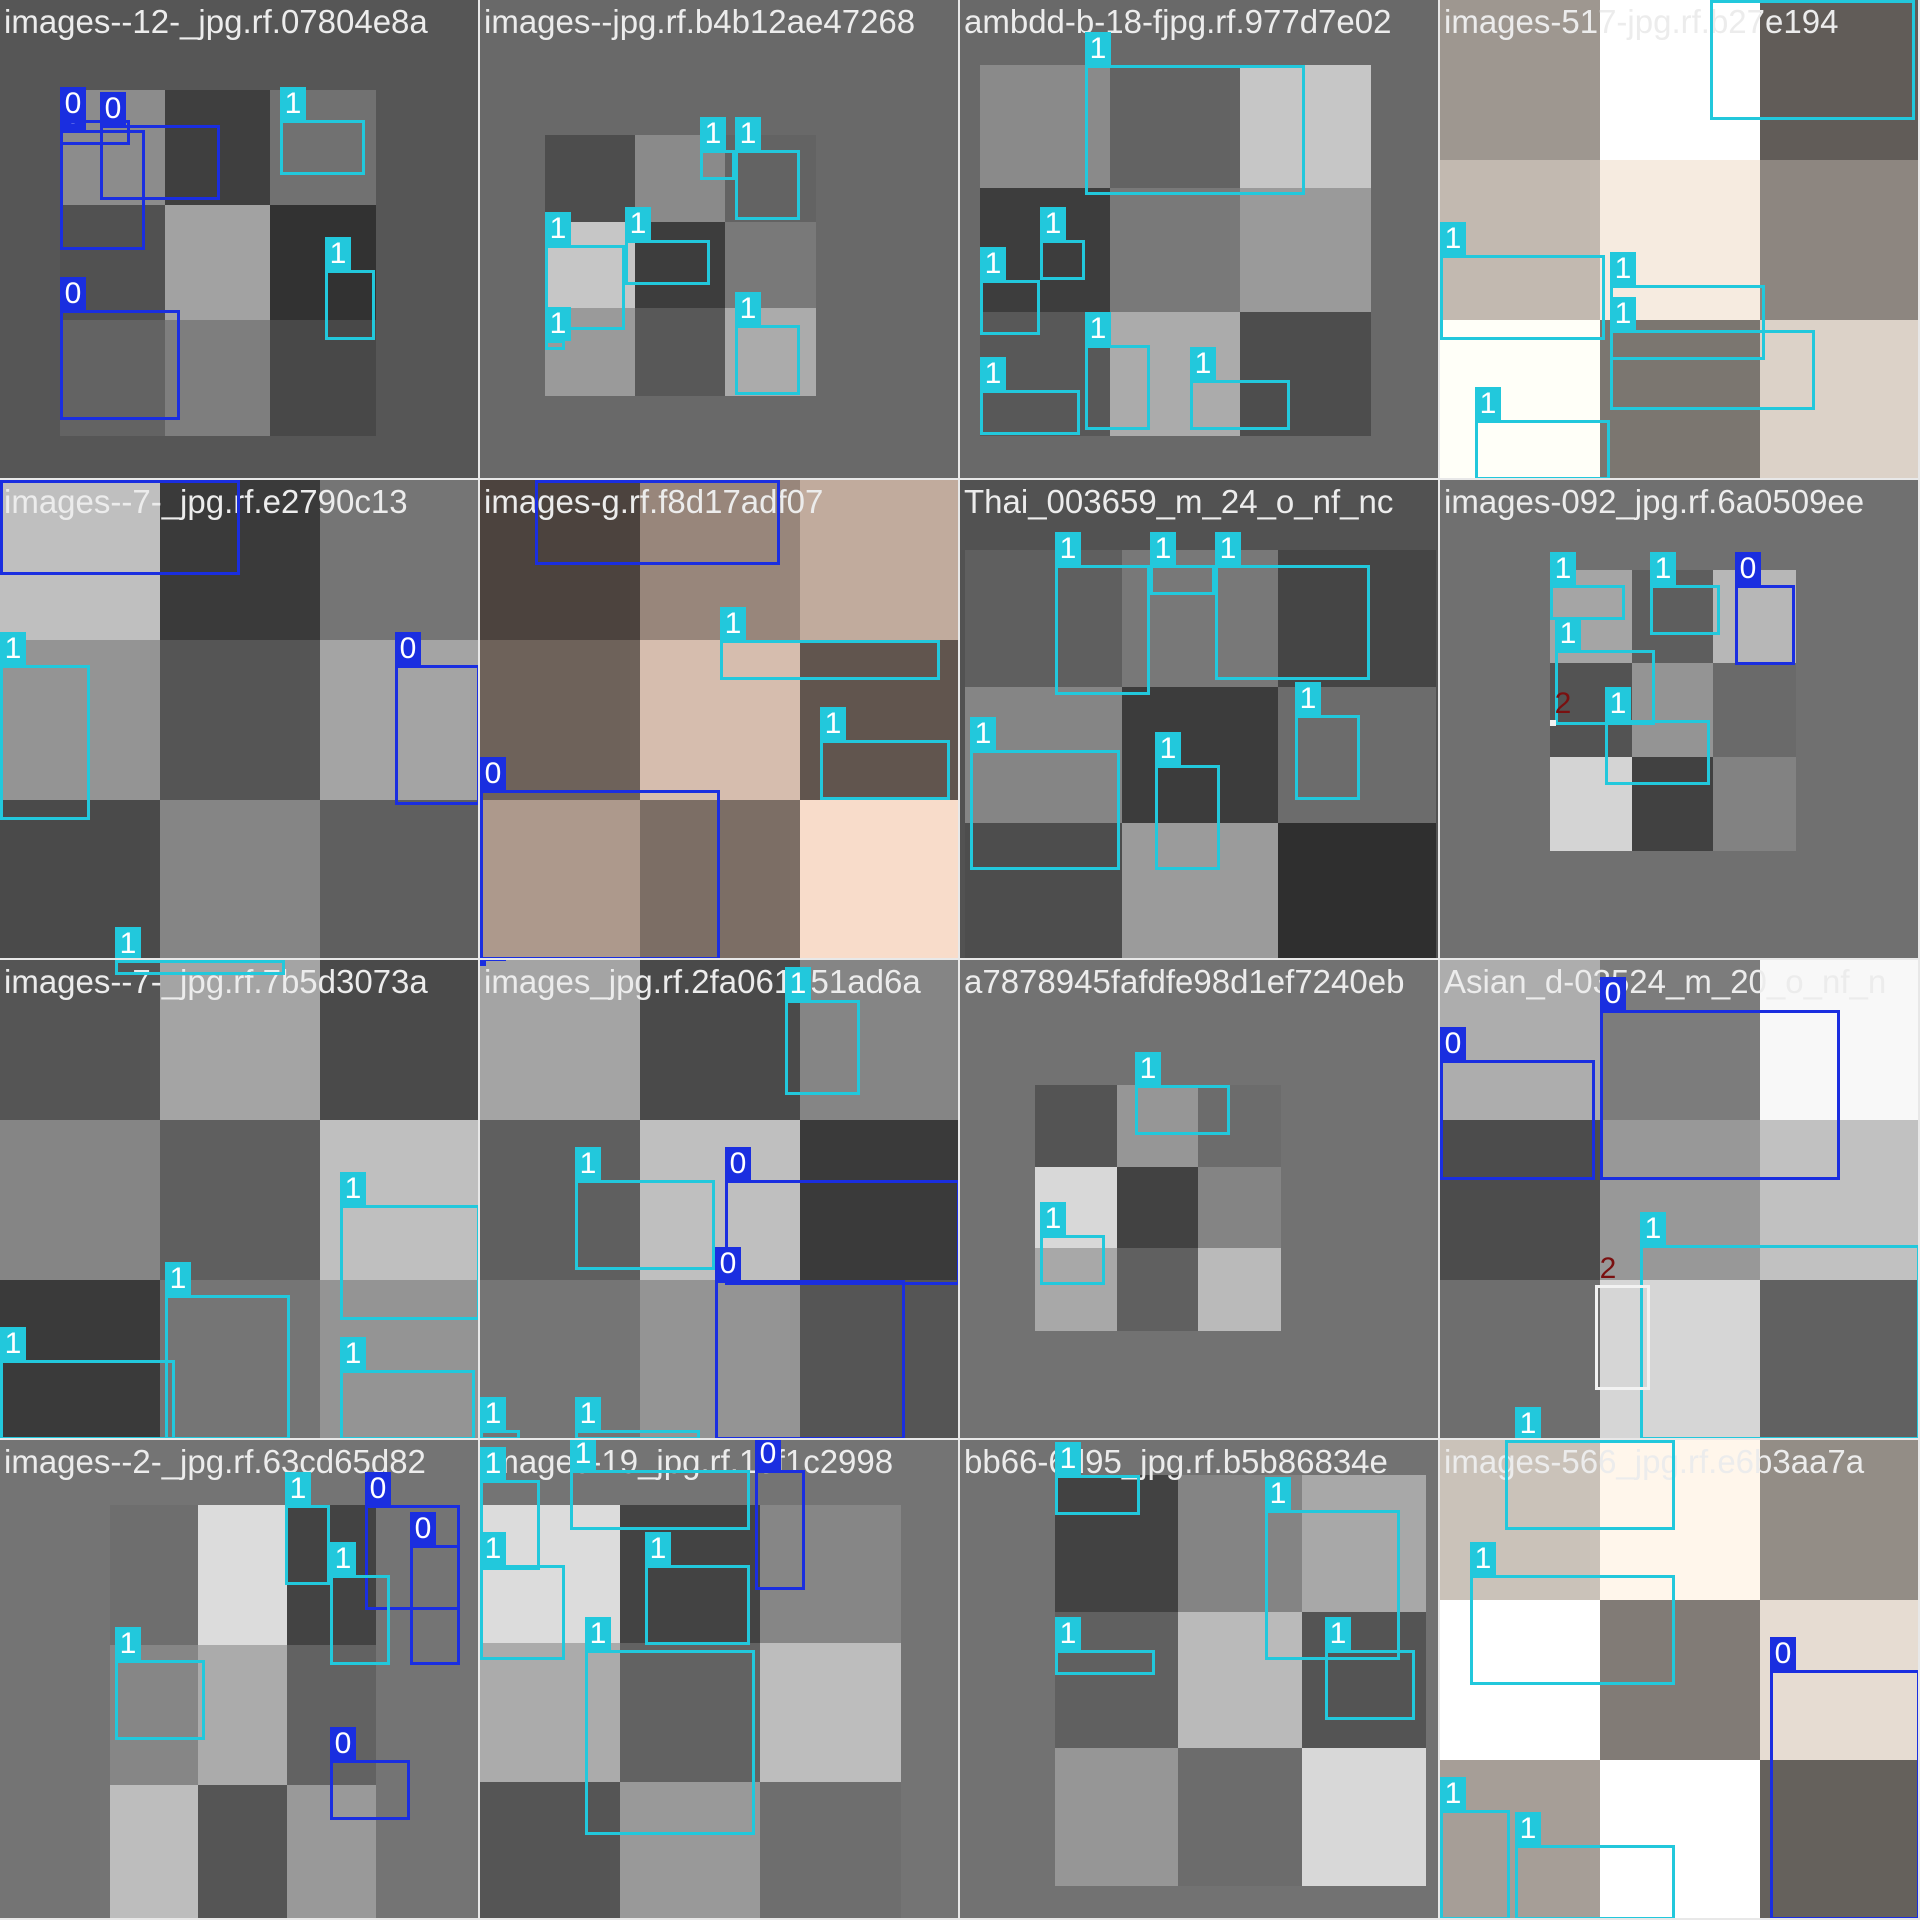 This screenshot has width=1920, height=1920. Describe the element at coordinates (1179, 501) in the screenshot. I see `tile-filename: Thai_003659_m_24_o_nf_nc` at that location.